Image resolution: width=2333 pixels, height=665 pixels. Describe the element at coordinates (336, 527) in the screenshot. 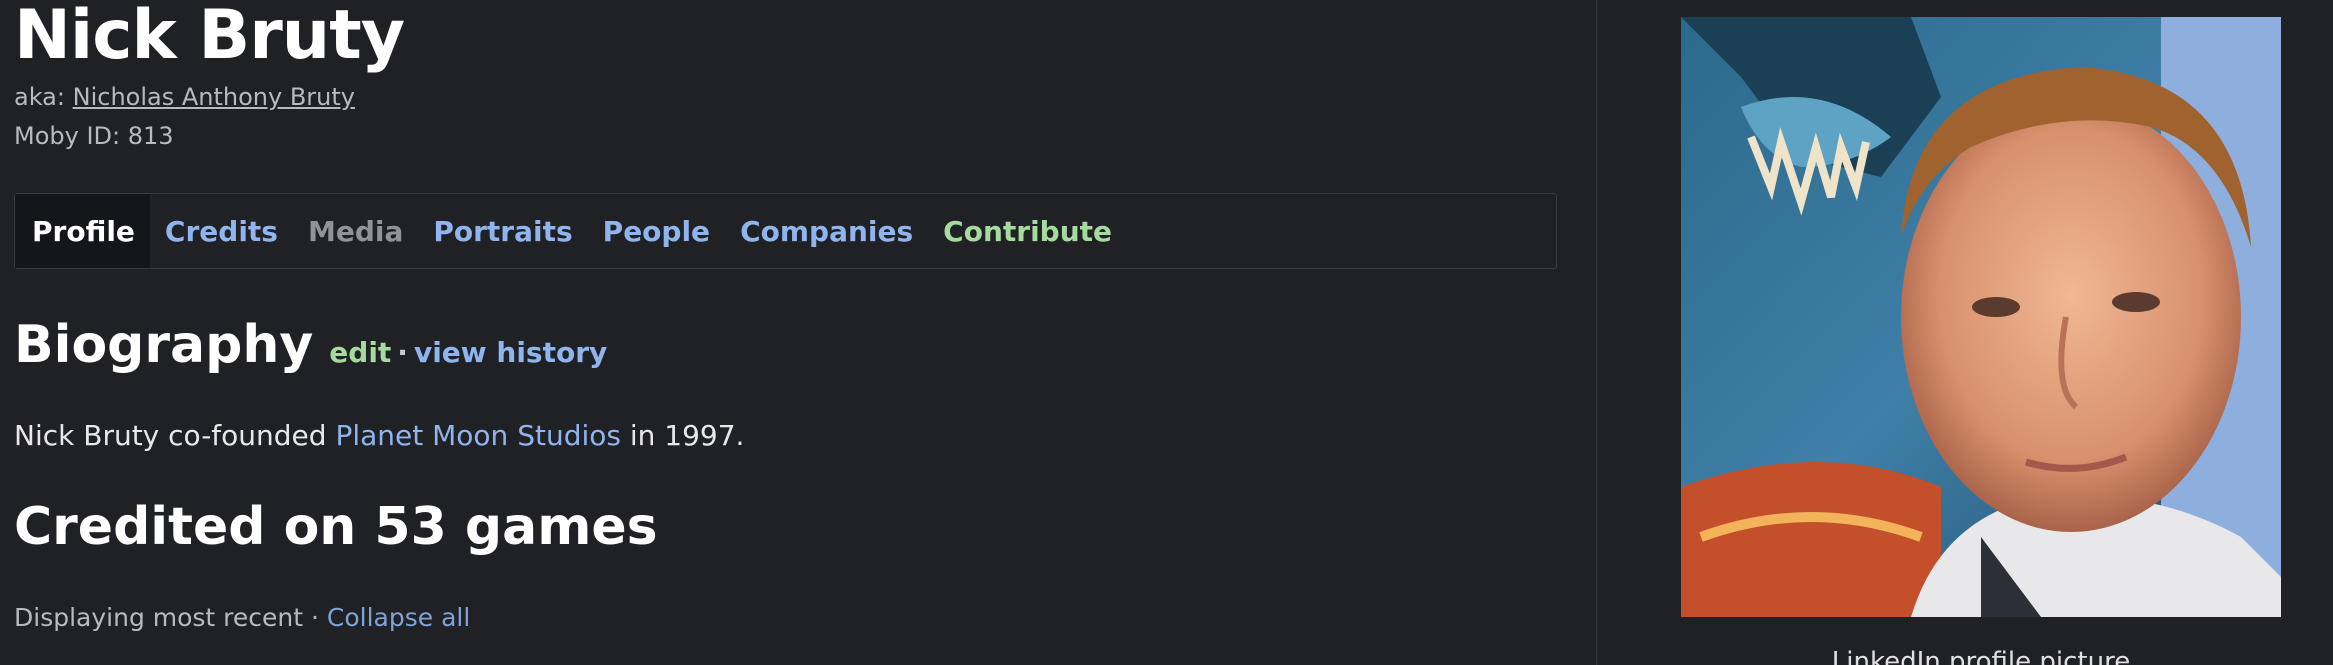

I see `credits-heading: Credited on 53 games` at that location.